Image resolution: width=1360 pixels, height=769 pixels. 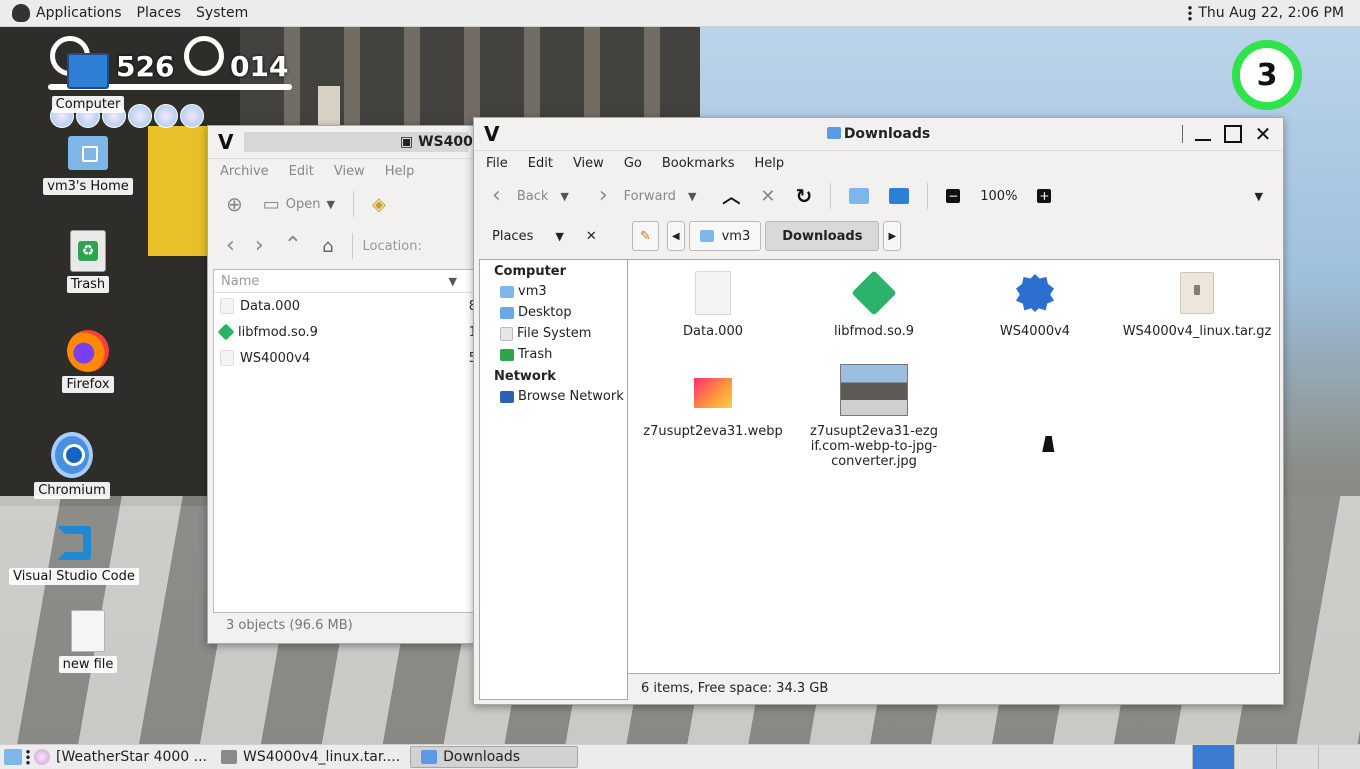 I want to click on task-downloads: Downloads, so click(x=494, y=757).